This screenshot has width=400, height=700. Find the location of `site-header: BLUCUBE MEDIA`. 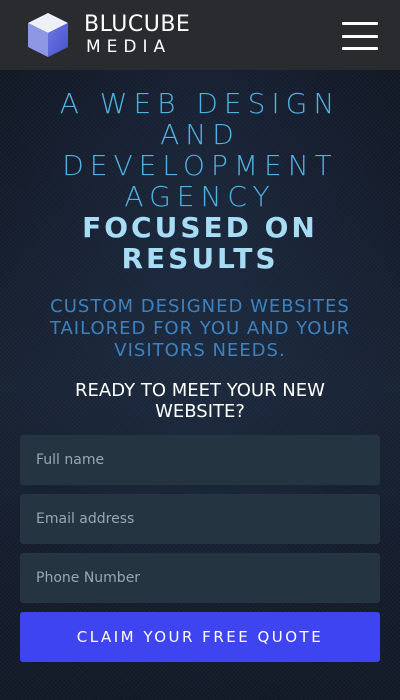

site-header: BLUCUBE MEDIA is located at coordinates (200, 35).